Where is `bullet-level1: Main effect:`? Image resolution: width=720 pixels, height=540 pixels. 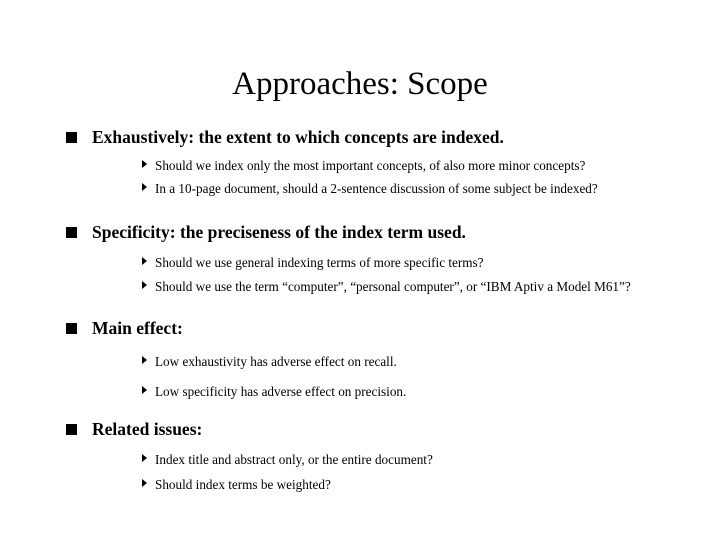 bullet-level1: Main effect: is located at coordinates (360, 328).